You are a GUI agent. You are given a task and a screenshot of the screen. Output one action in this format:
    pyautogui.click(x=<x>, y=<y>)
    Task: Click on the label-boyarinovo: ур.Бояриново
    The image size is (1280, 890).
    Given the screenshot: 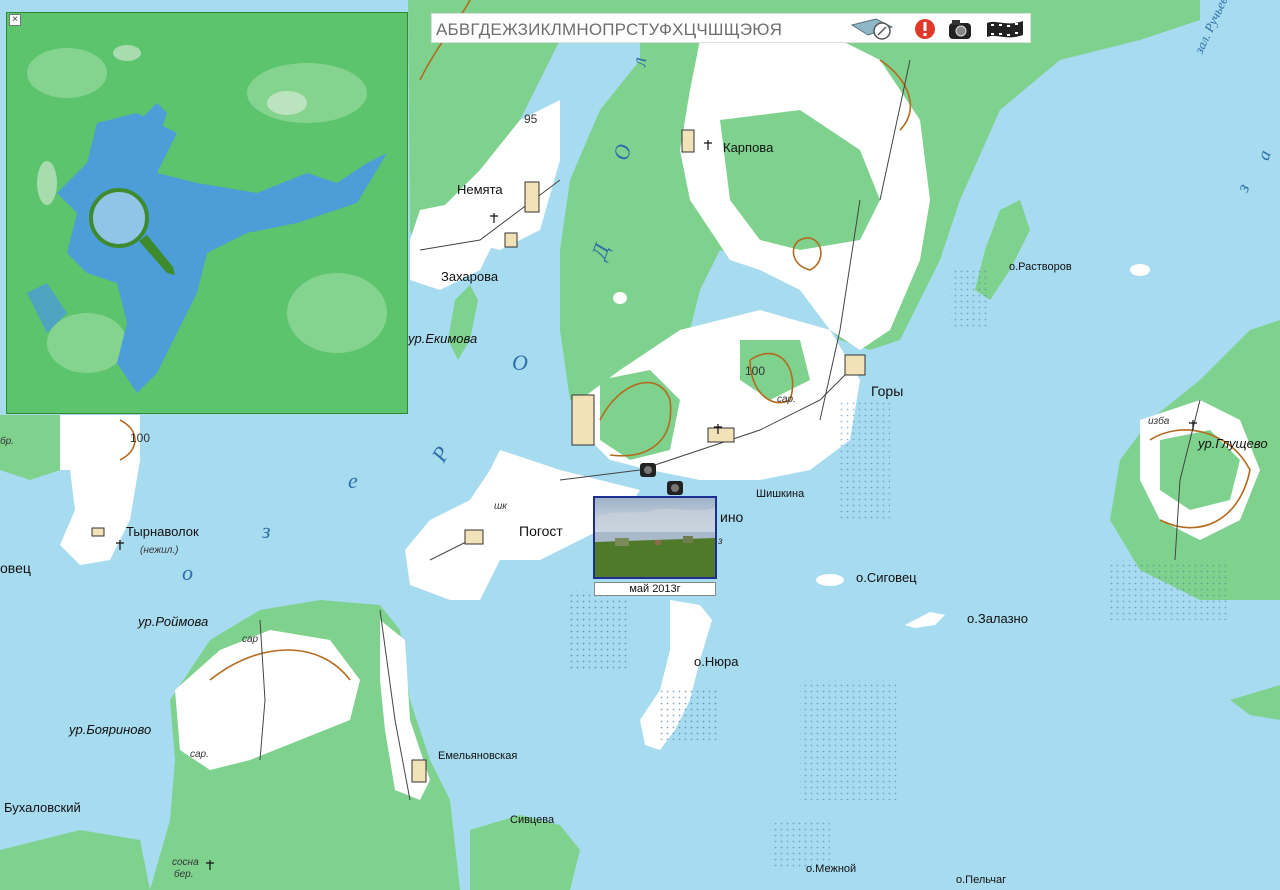 What is the action you would take?
    pyautogui.click(x=110, y=729)
    